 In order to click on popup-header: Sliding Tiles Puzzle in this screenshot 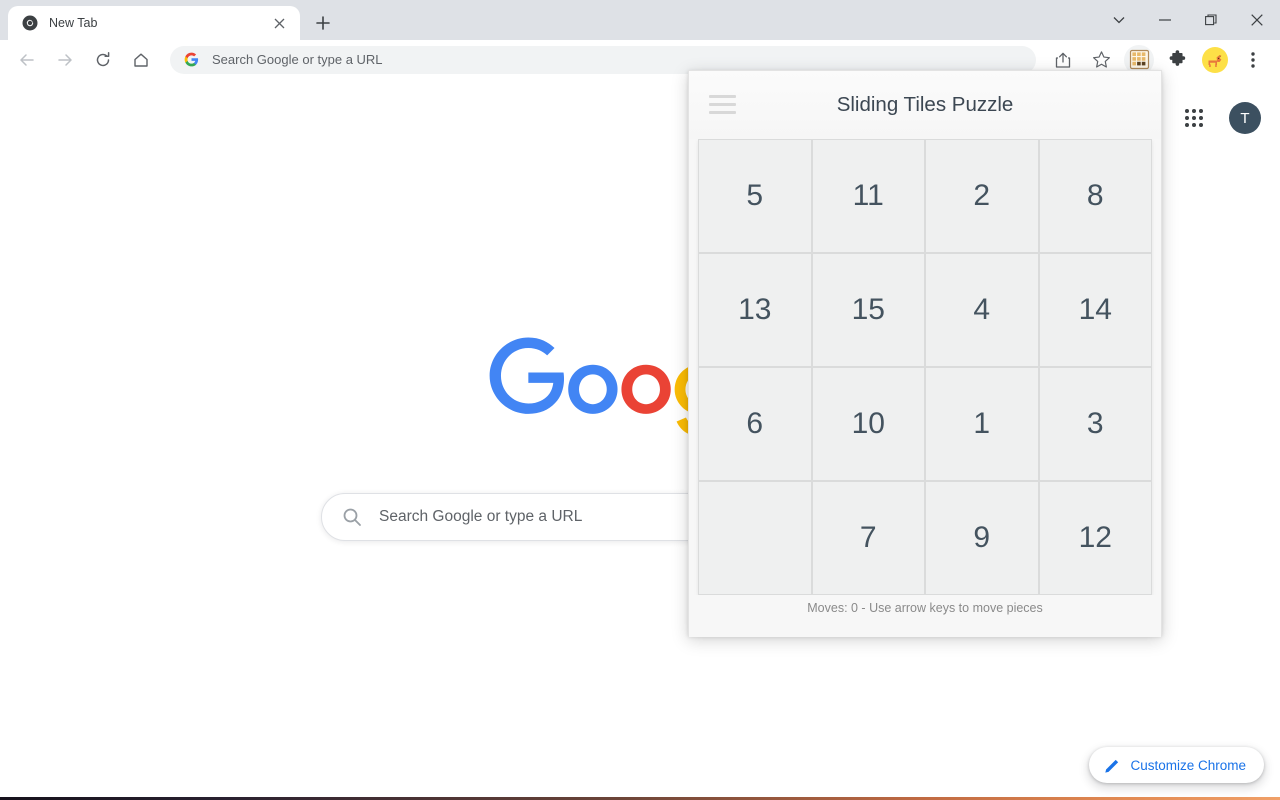, I will do `click(925, 105)`.